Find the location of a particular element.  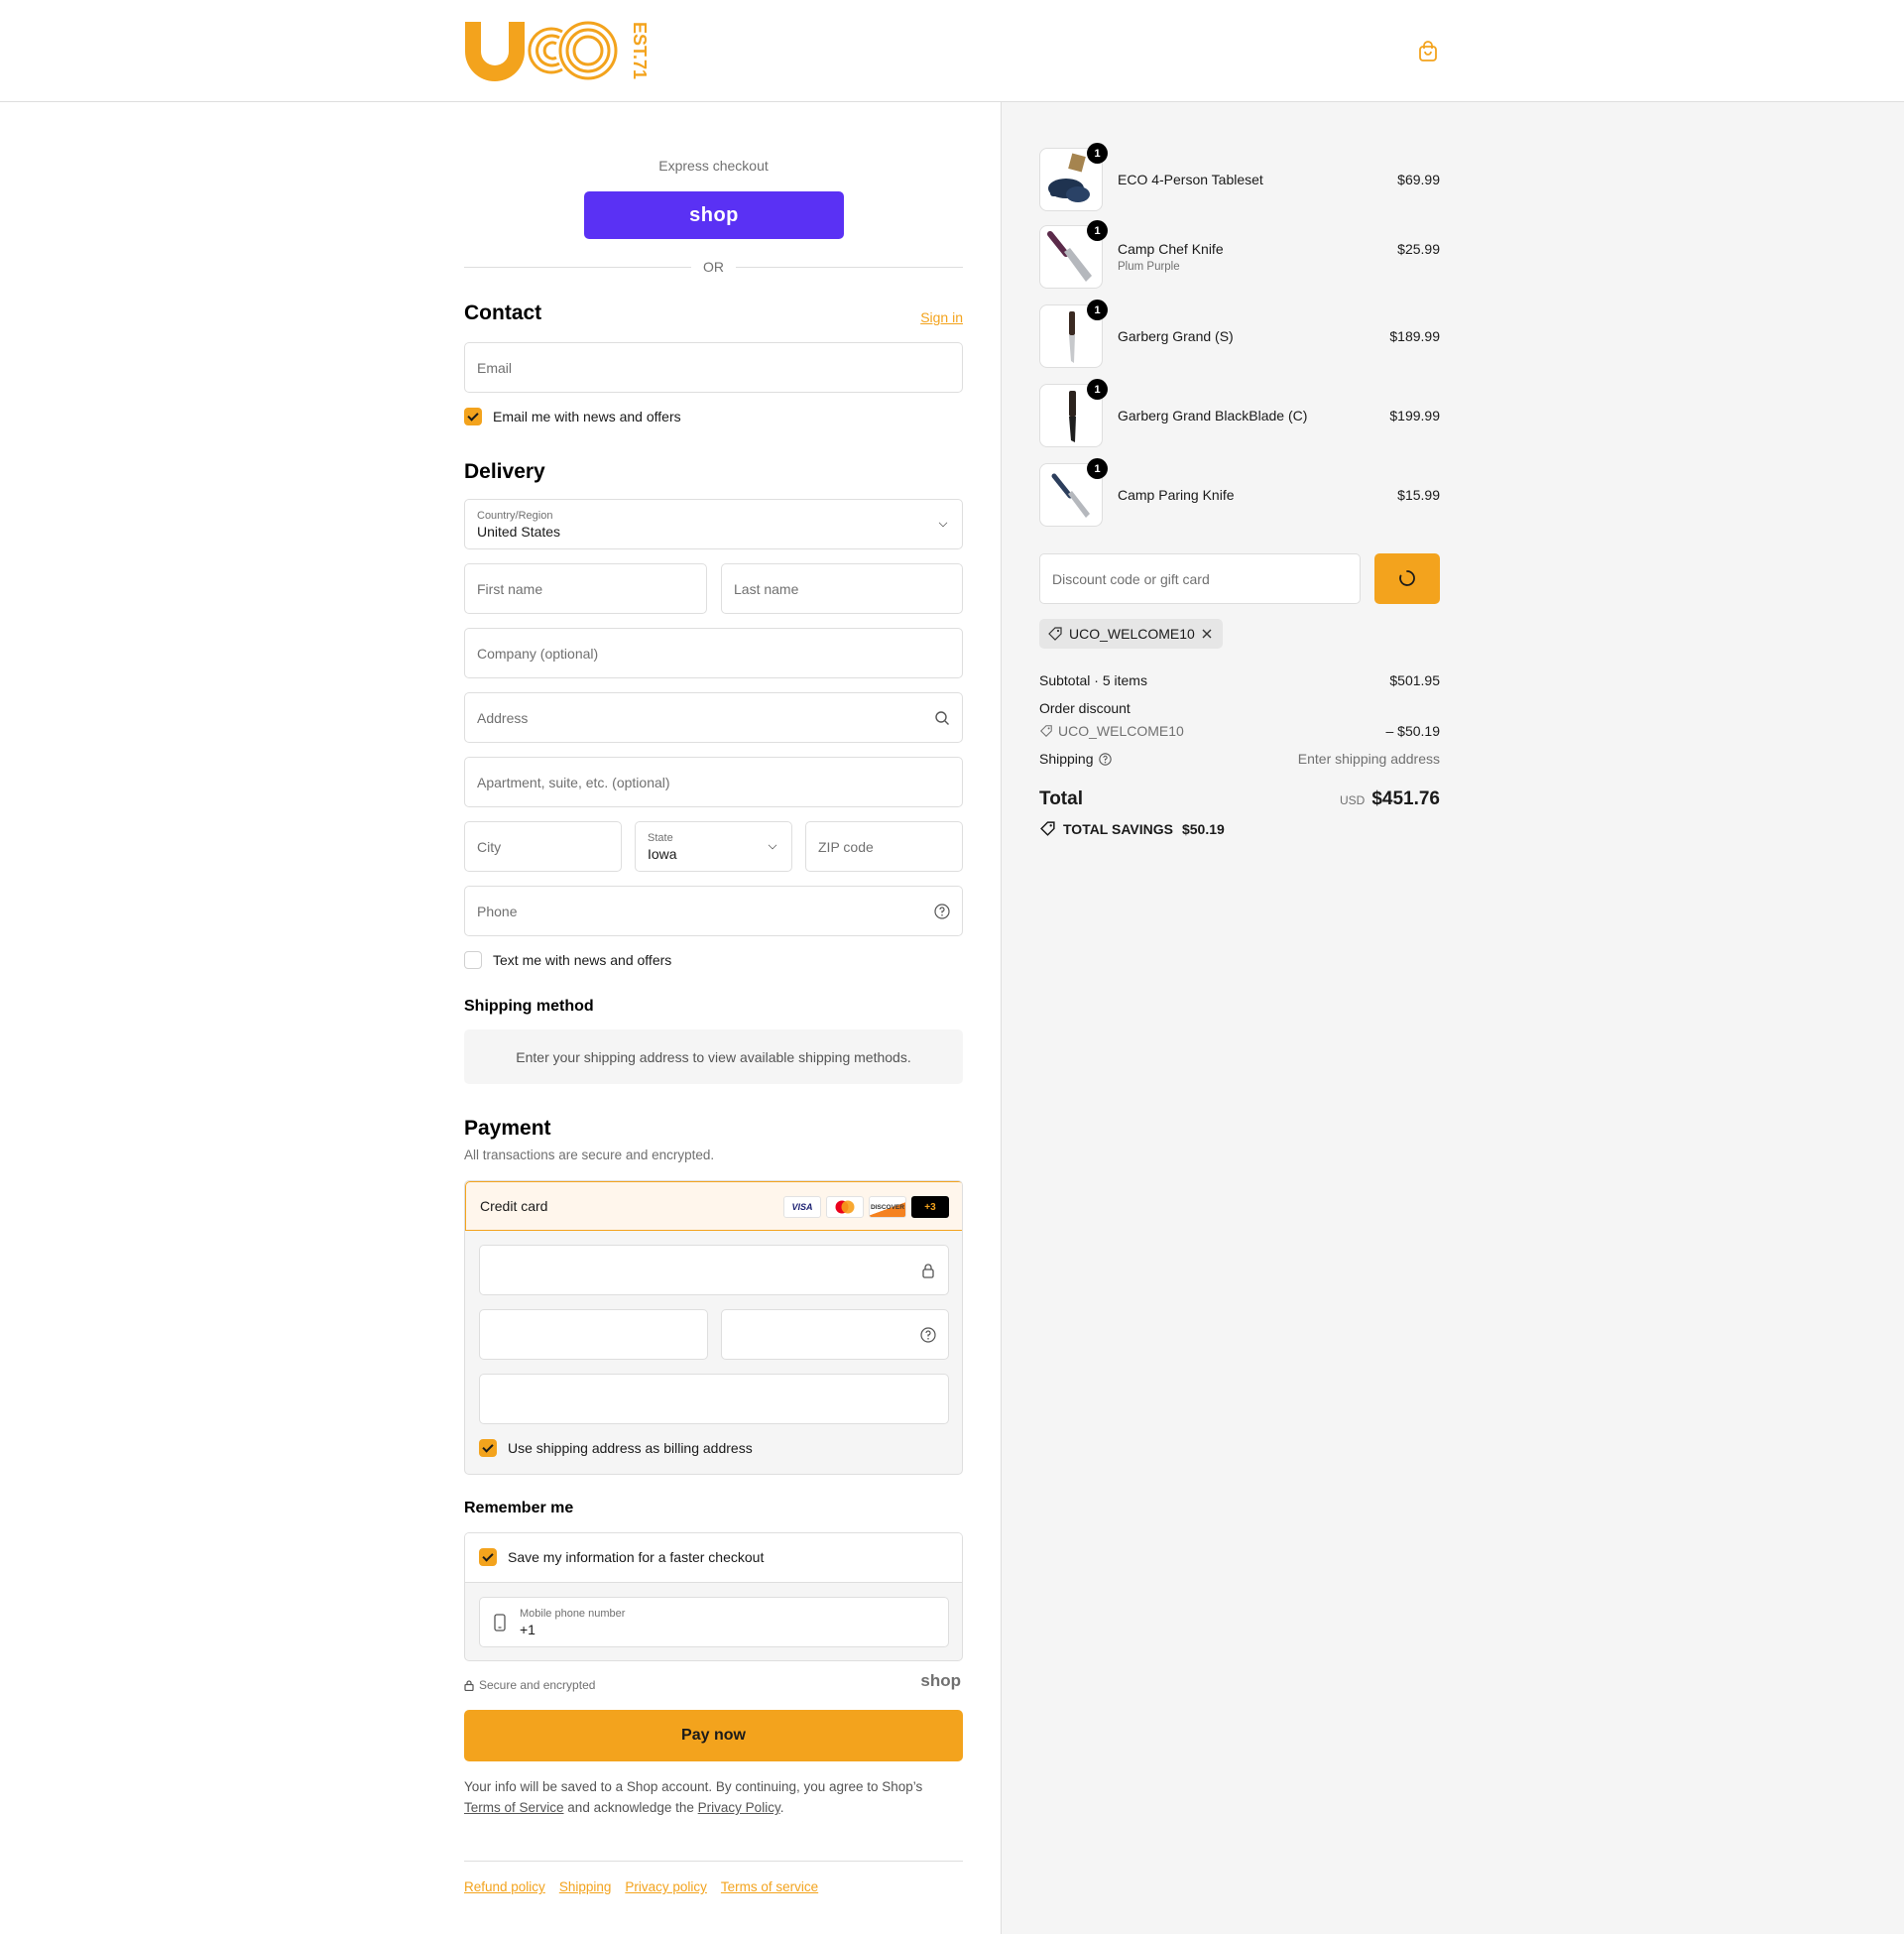

lock-icon is located at coordinates (469, 1685).